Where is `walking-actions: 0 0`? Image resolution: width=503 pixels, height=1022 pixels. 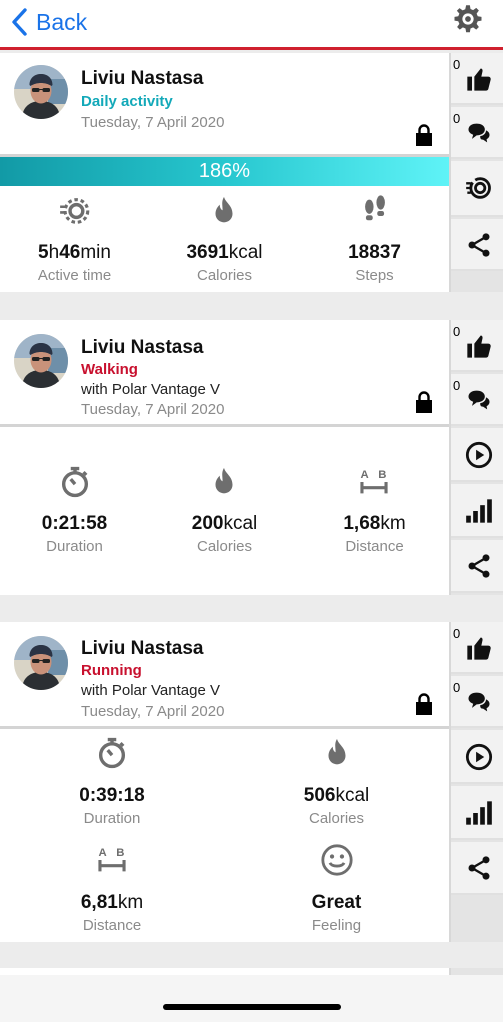 walking-actions: 0 0 is located at coordinates (476, 457).